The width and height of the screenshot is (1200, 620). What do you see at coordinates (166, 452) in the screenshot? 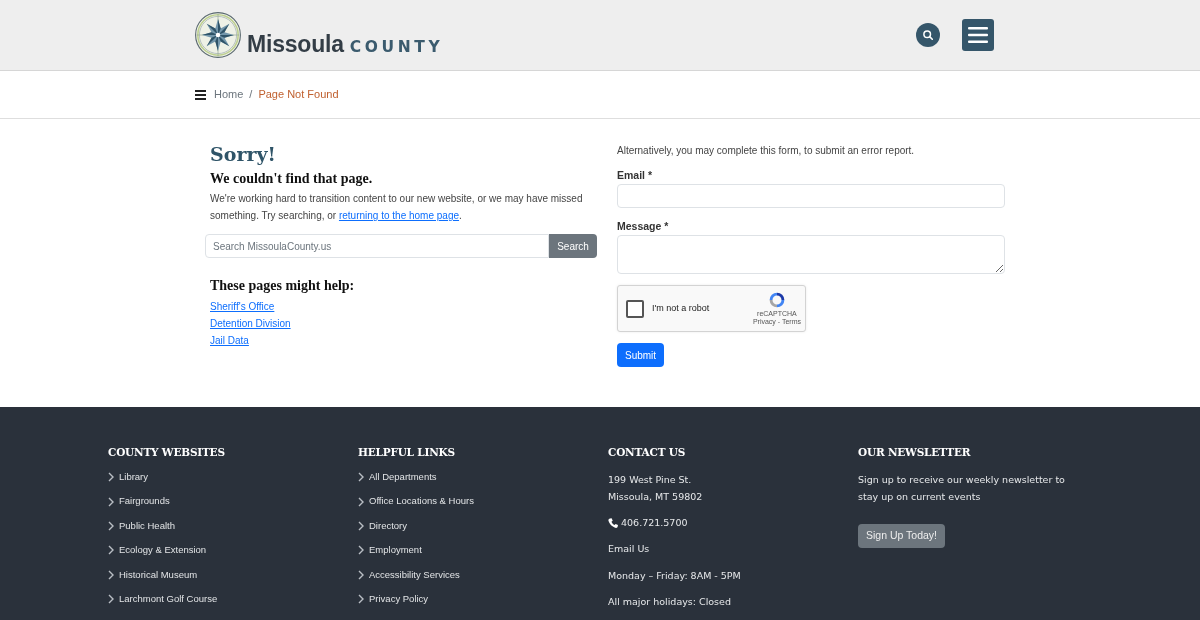
I see `footer-heading: COUNTY WEBSITES` at bounding box center [166, 452].